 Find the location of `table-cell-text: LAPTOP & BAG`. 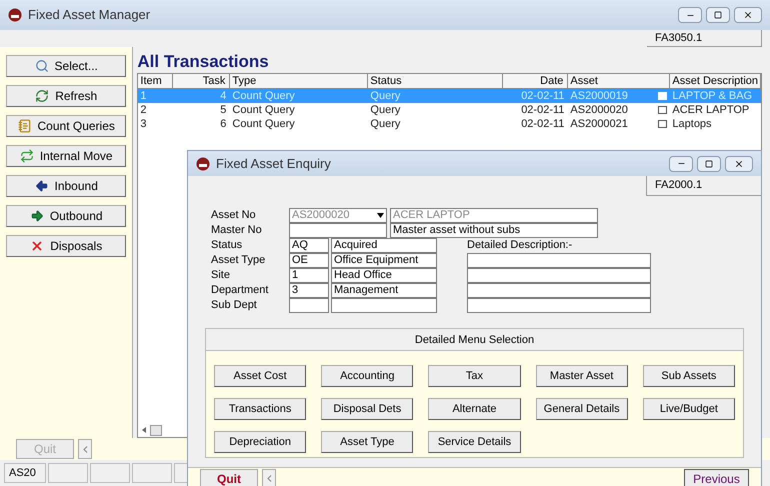

table-cell-text: LAPTOP & BAG is located at coordinates (712, 96).